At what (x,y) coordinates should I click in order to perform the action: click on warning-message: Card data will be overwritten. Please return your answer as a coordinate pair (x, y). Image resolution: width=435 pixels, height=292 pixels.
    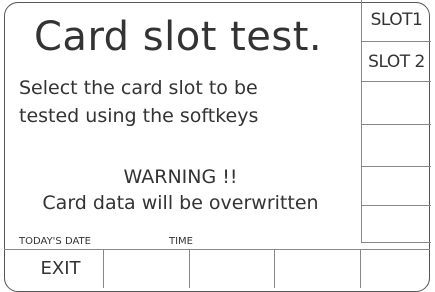
    Looking at the image, I should click on (180, 203).